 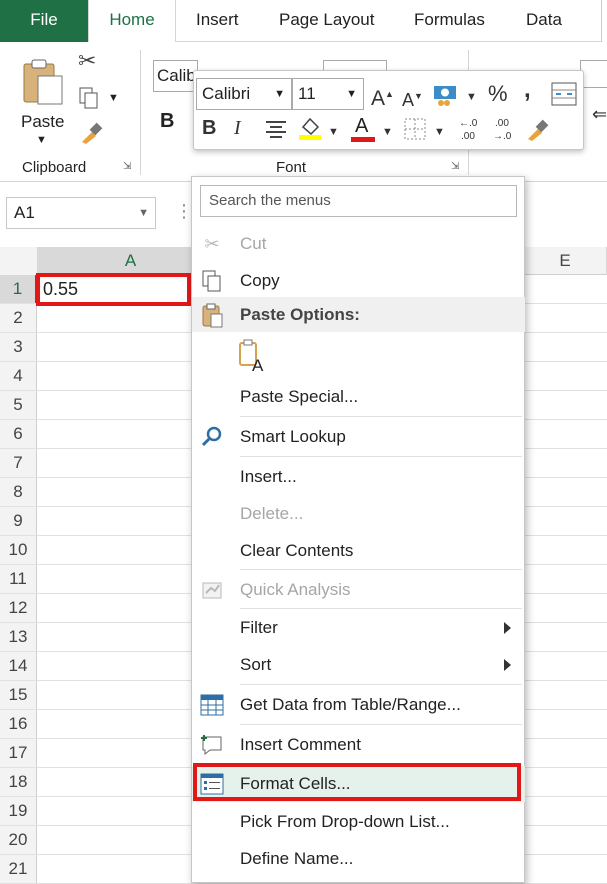 What do you see at coordinates (412, 98) in the screenshot?
I see `decrease-font-icon: A▼` at bounding box center [412, 98].